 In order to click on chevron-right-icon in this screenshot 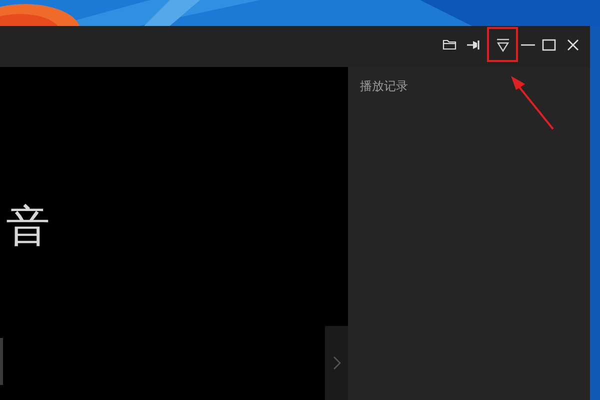, I will do `click(336, 363)`.